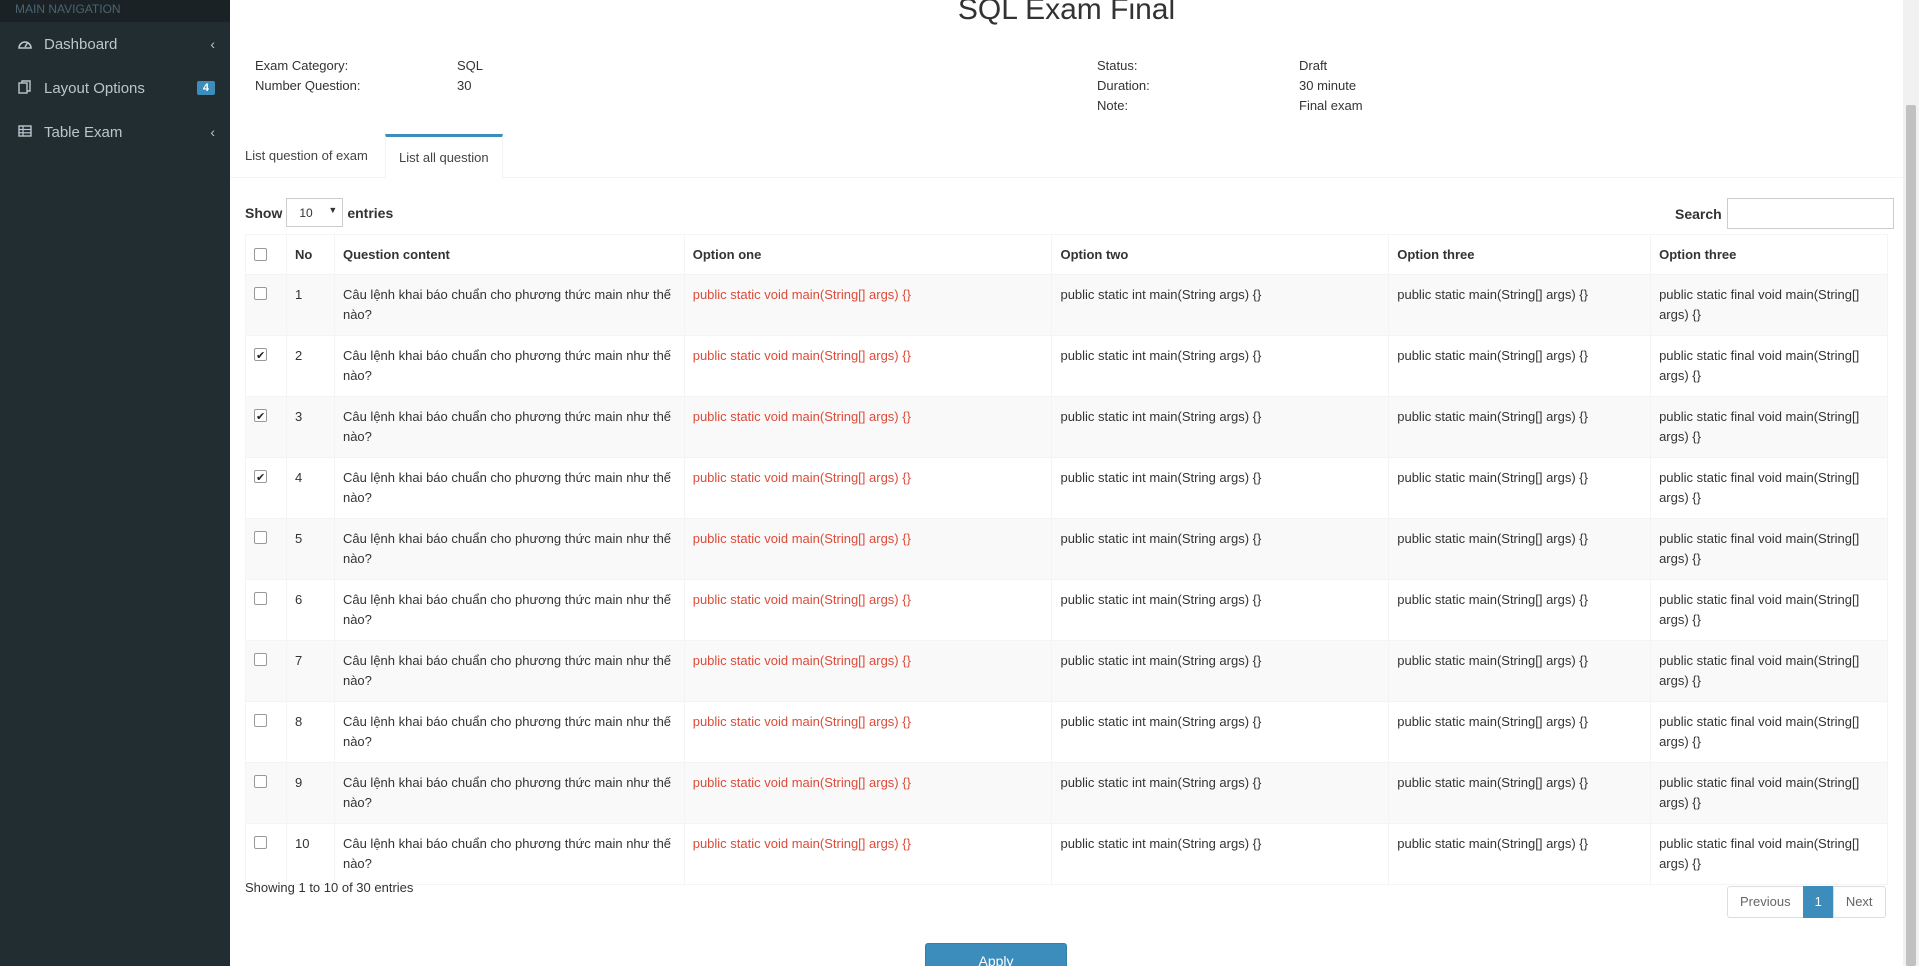  I want to click on search-input, so click(1810, 213).